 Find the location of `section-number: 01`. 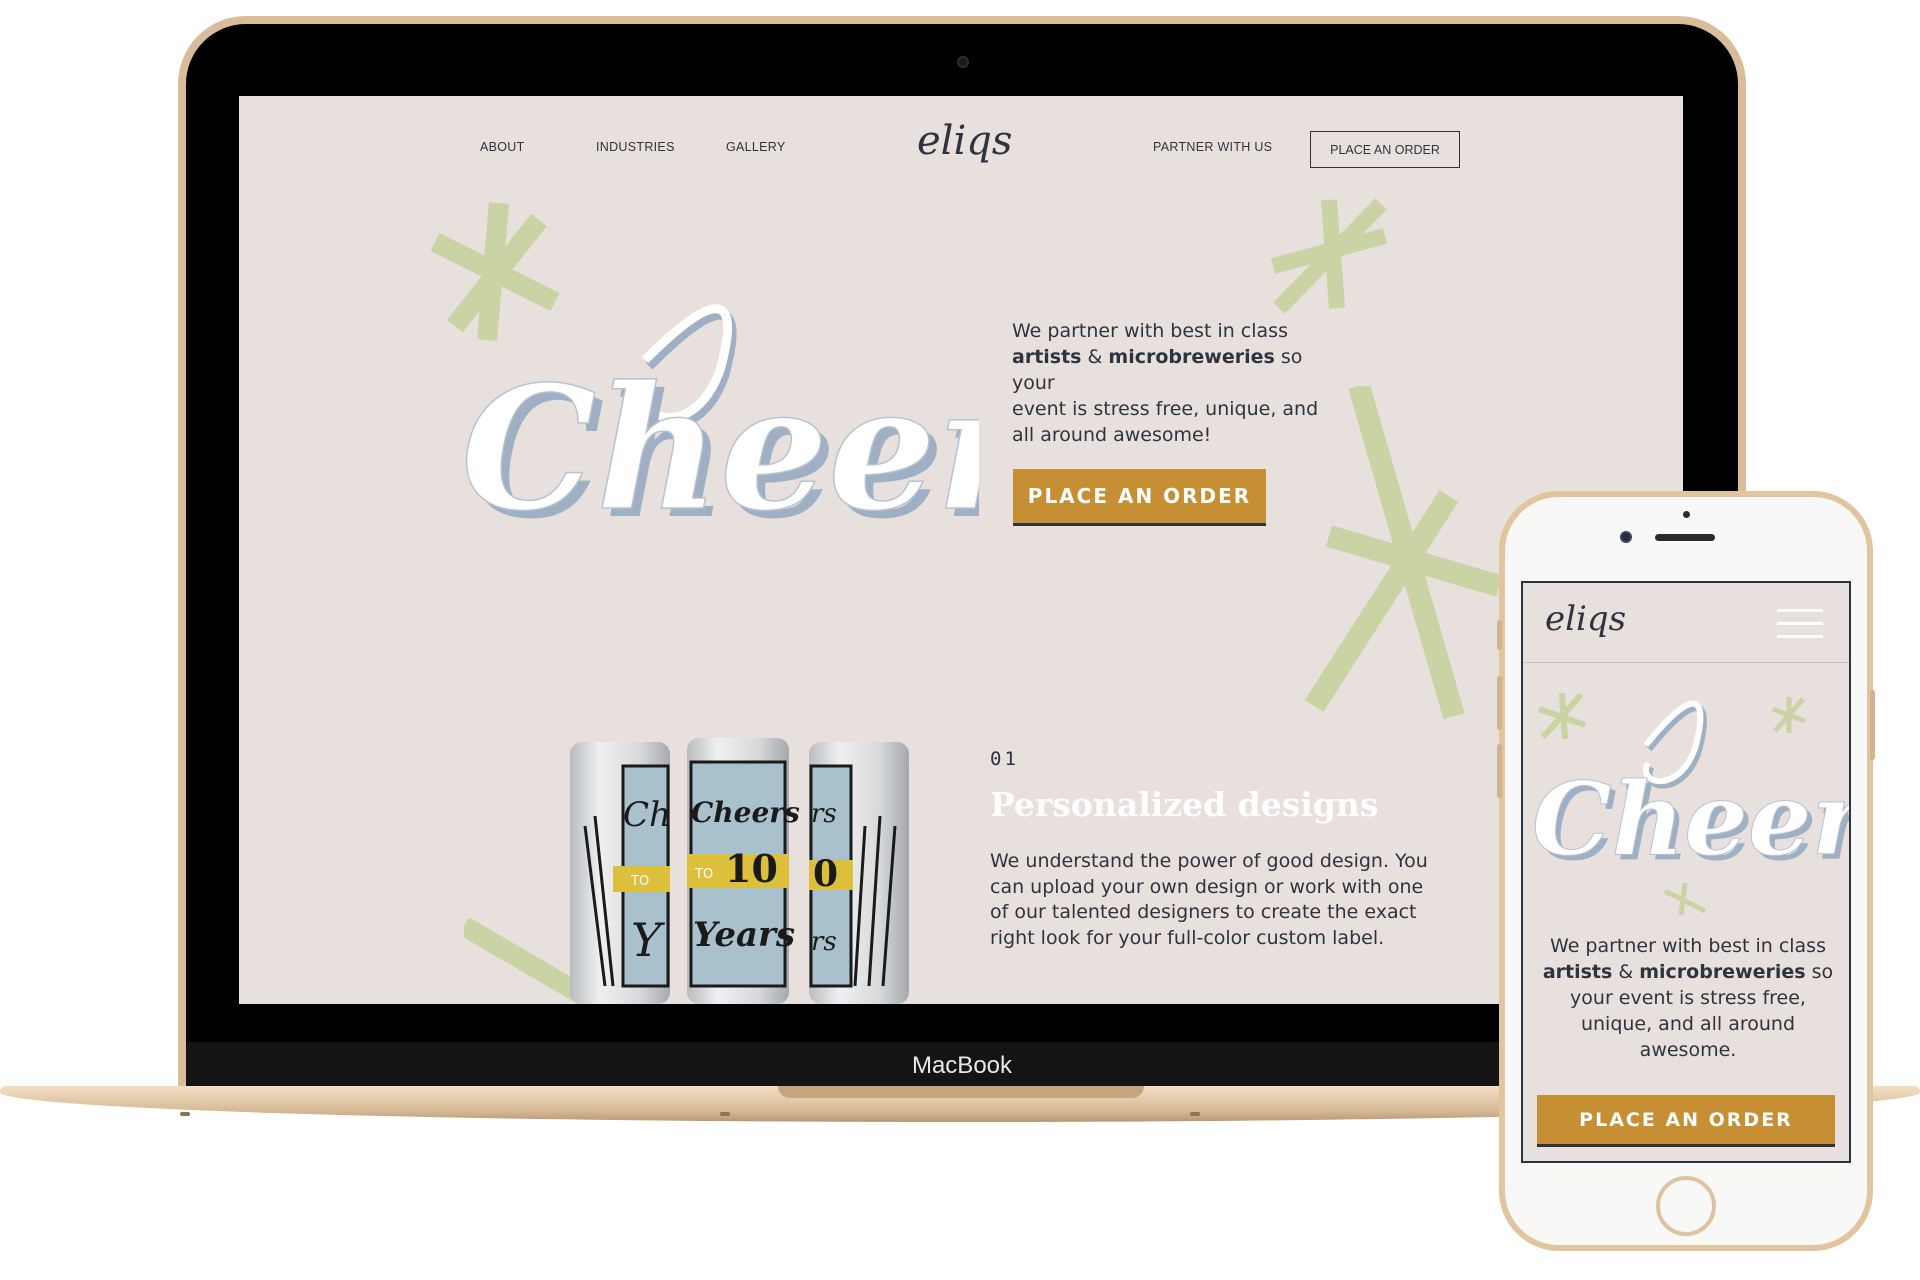

section-number: 01 is located at coordinates (1004, 759).